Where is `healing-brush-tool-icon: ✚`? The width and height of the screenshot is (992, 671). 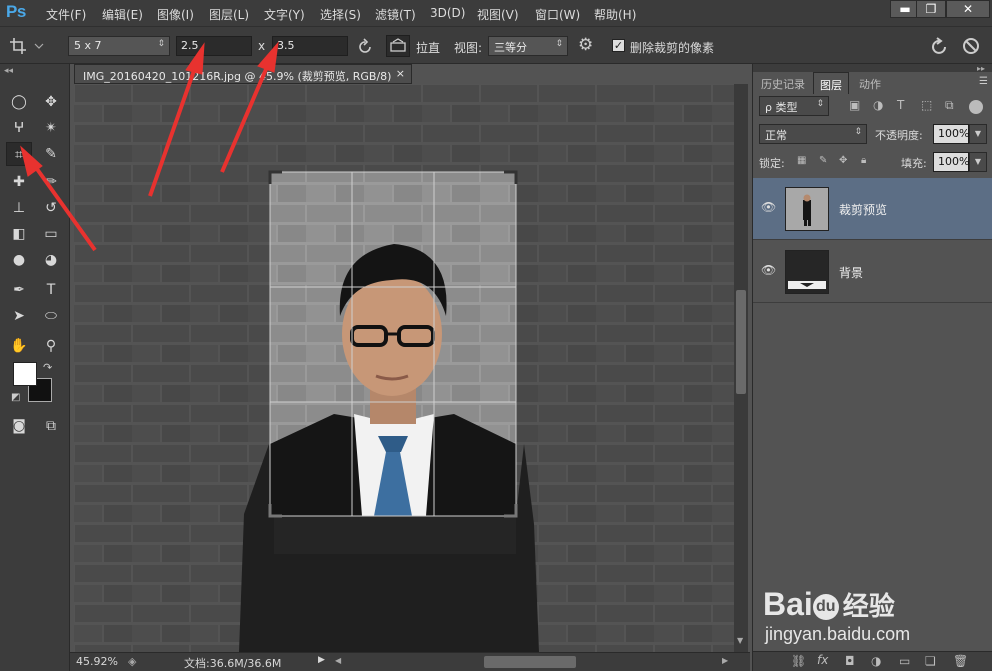 healing-brush-tool-icon: ✚ is located at coordinates (19, 182).